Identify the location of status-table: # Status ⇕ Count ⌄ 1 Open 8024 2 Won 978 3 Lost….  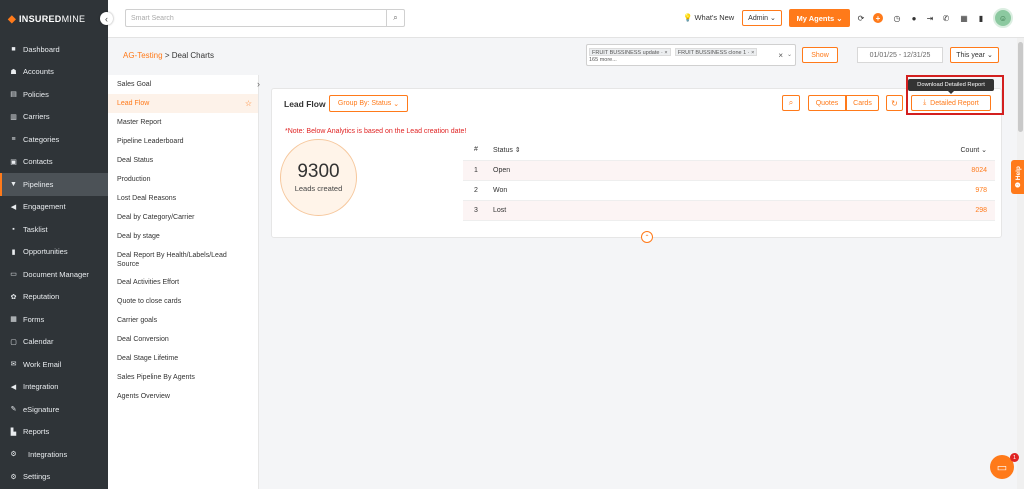
(729, 180).